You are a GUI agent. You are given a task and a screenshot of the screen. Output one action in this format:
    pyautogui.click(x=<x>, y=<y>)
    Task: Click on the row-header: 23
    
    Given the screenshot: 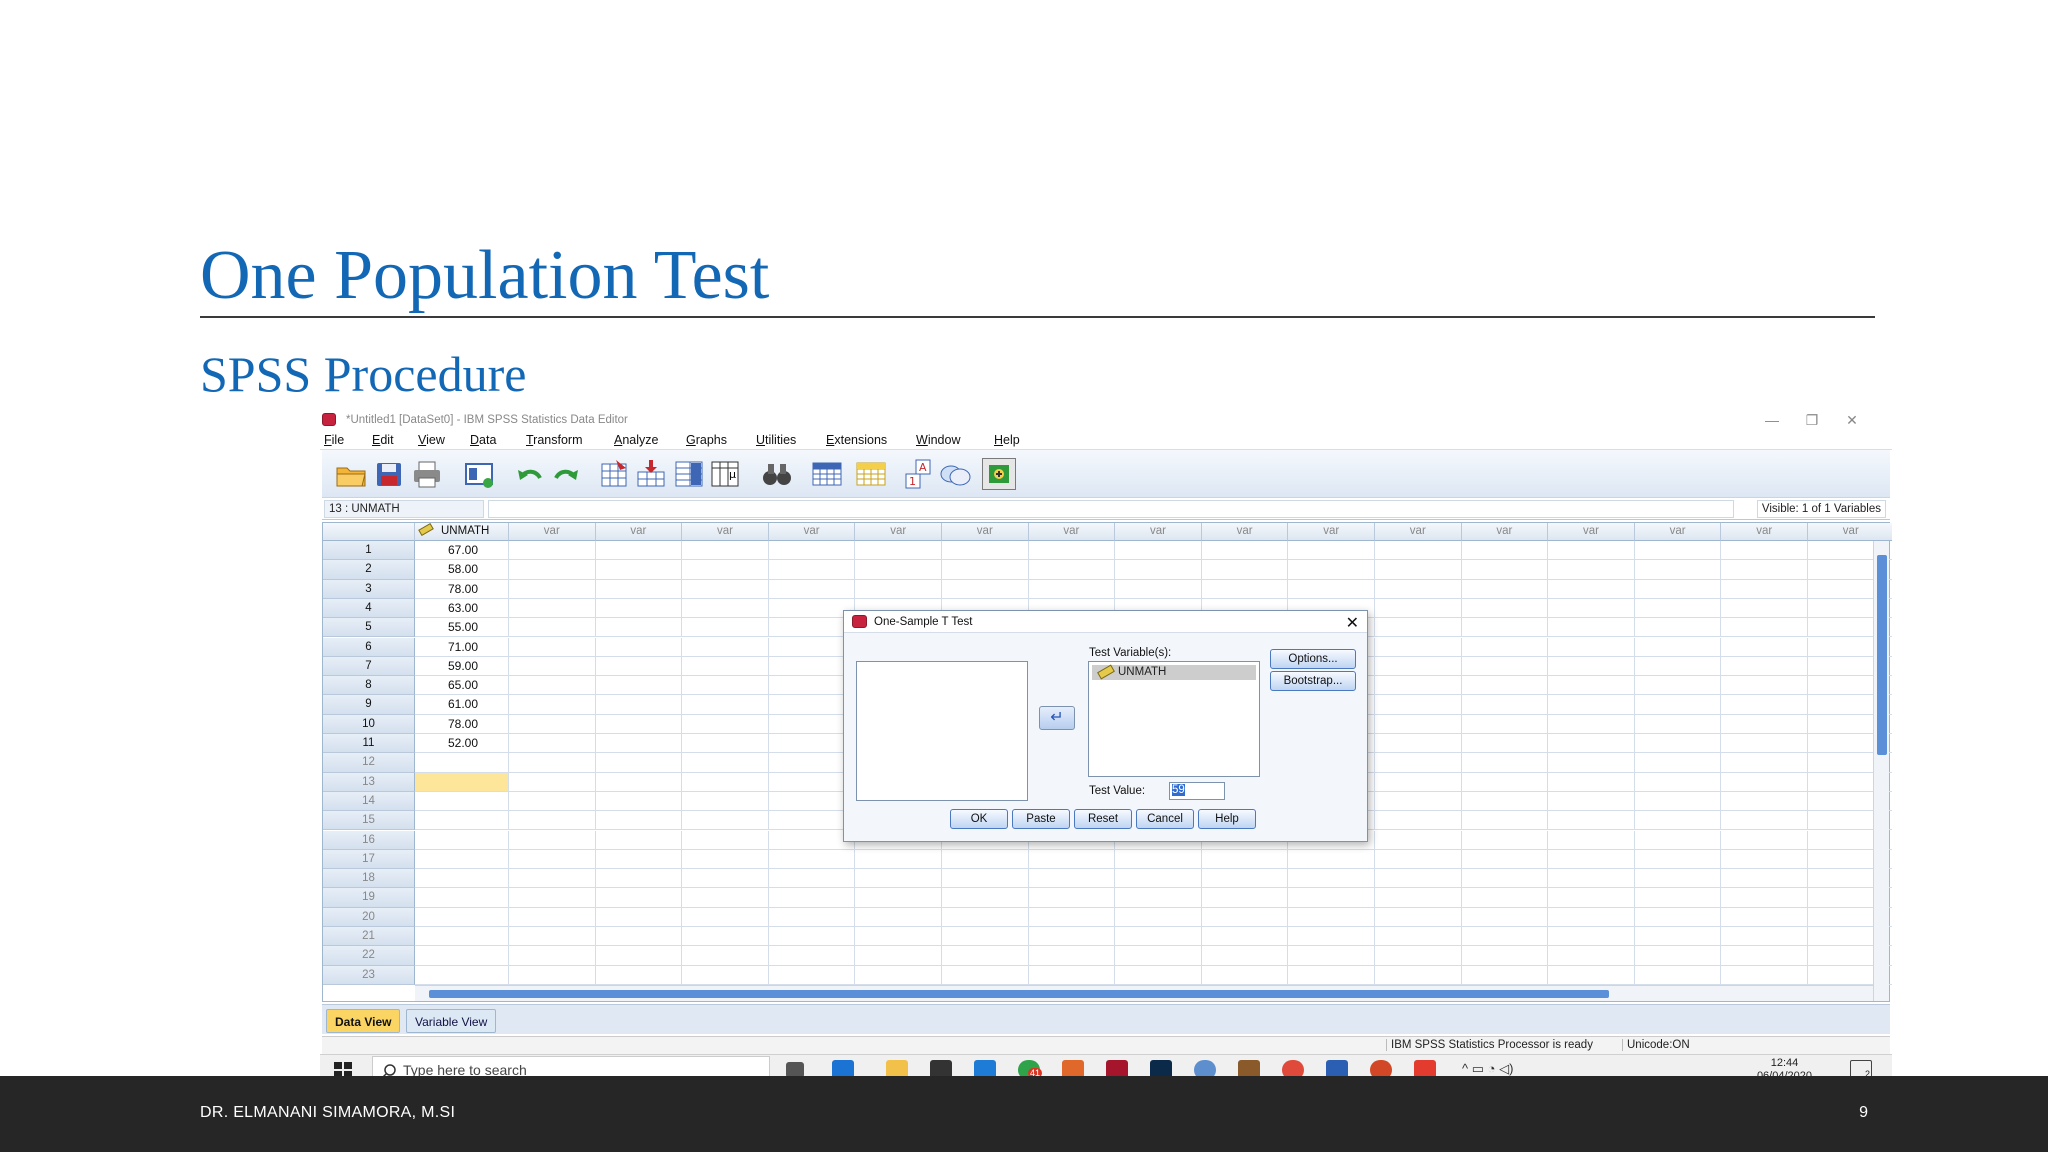 What is the action you would take?
    pyautogui.click(x=369, y=975)
    